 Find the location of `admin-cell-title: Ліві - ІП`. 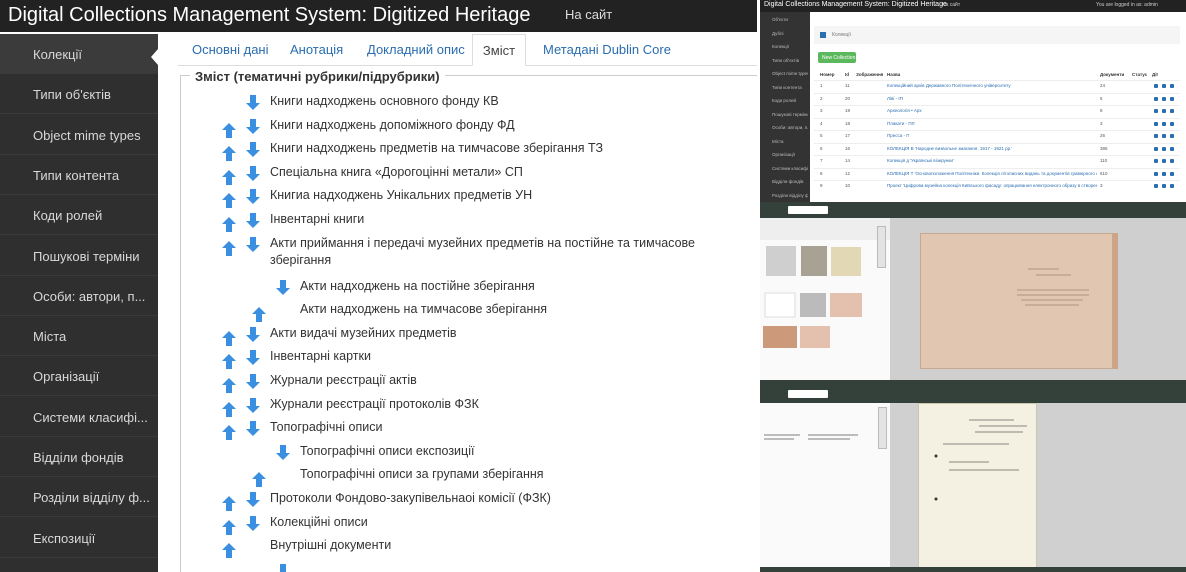

admin-cell-title: Ліві - ІП is located at coordinates (895, 98).